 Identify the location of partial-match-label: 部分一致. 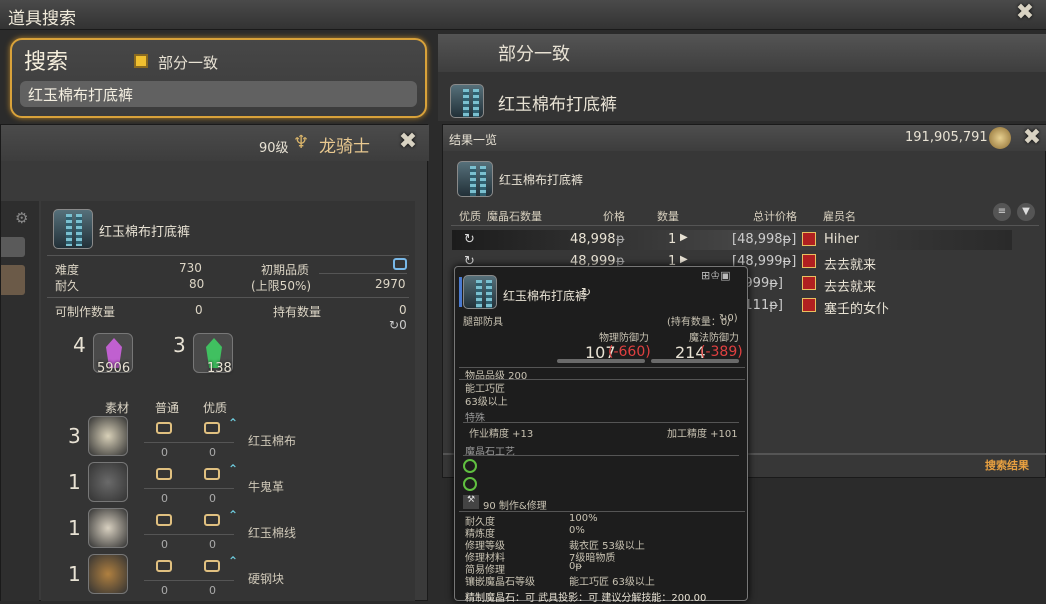
(188, 63).